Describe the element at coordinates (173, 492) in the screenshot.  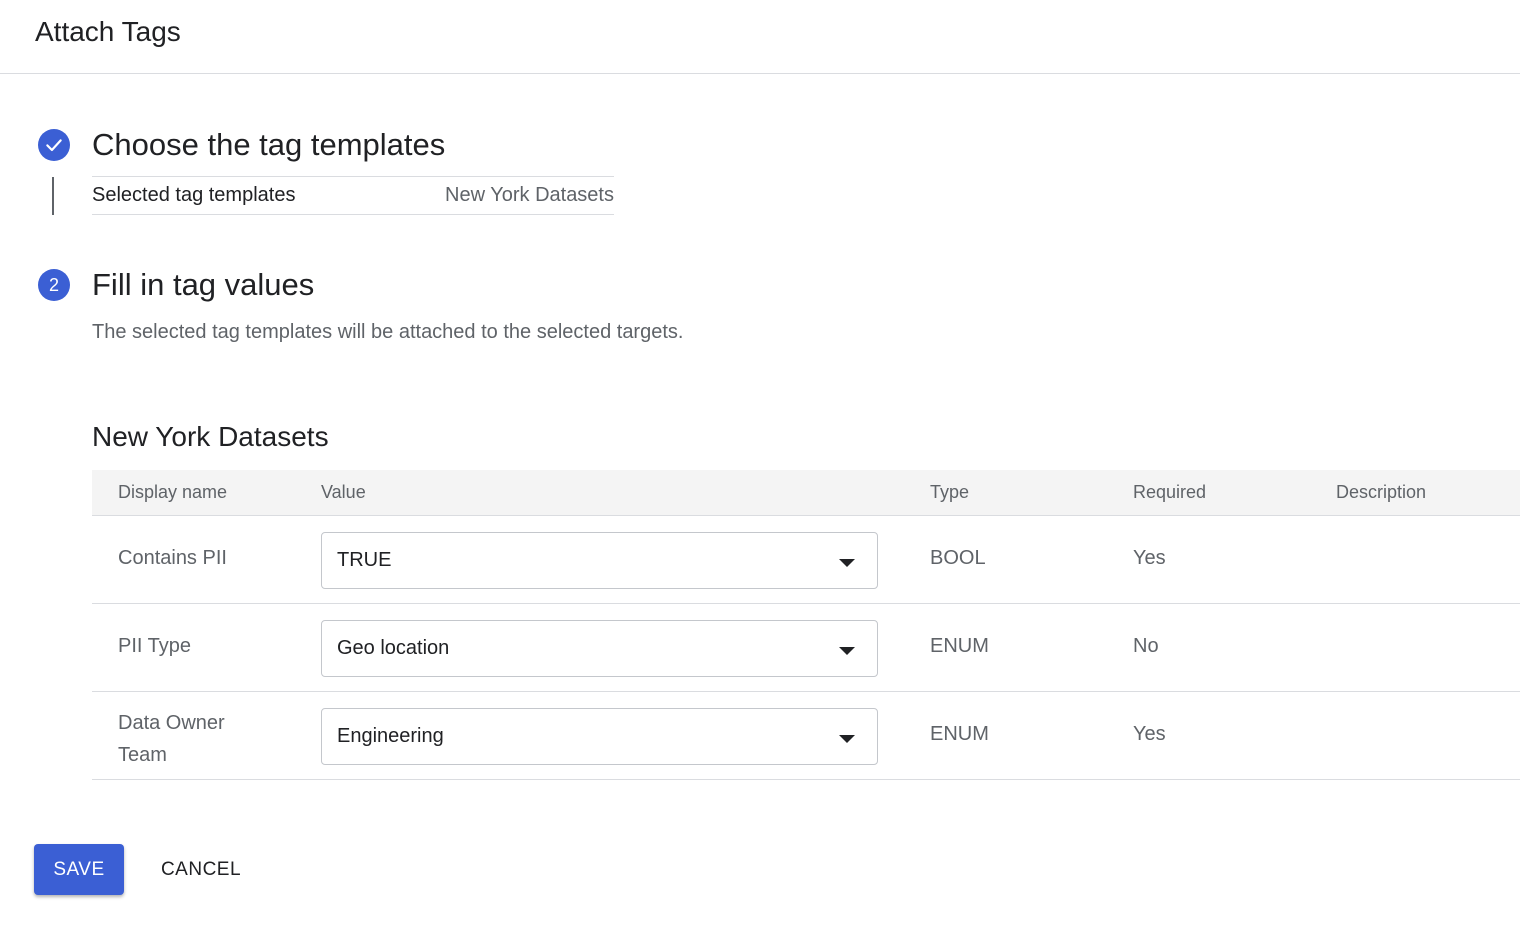
I see `column-header-display-name: Display name` at that location.